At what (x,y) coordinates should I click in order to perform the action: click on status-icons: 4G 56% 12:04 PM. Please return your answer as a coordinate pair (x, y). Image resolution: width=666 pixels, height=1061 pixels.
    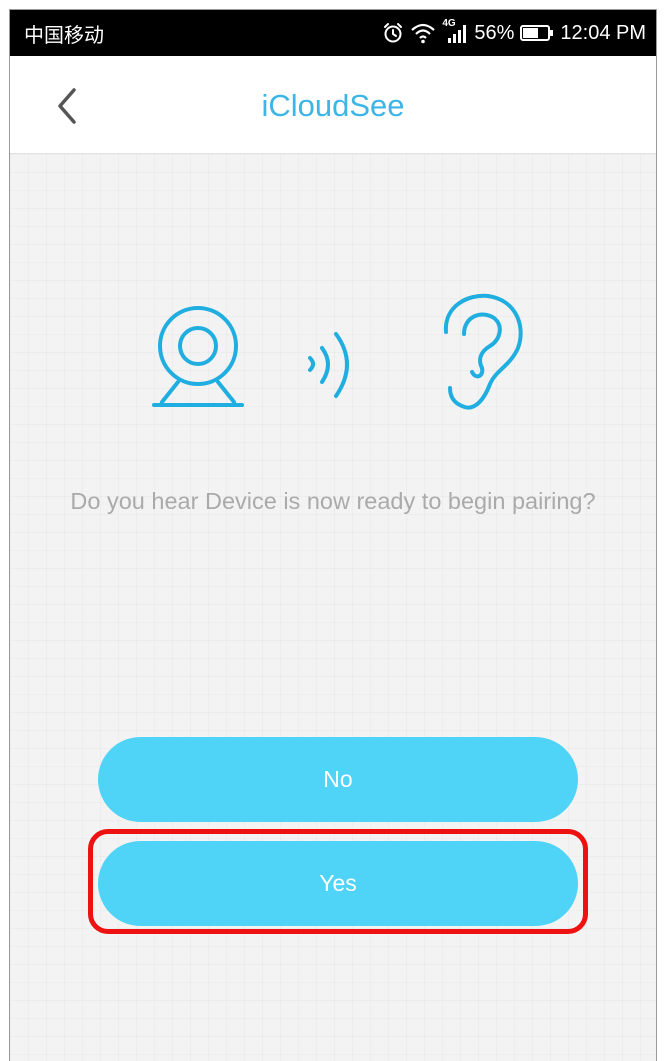
    Looking at the image, I should click on (514, 31).